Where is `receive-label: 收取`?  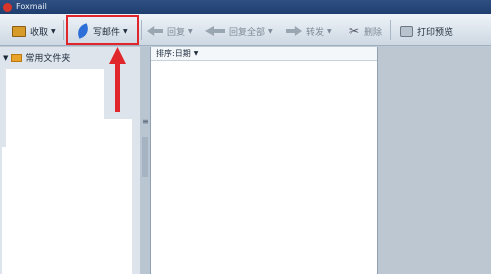 receive-label: 收取 is located at coordinates (39, 32).